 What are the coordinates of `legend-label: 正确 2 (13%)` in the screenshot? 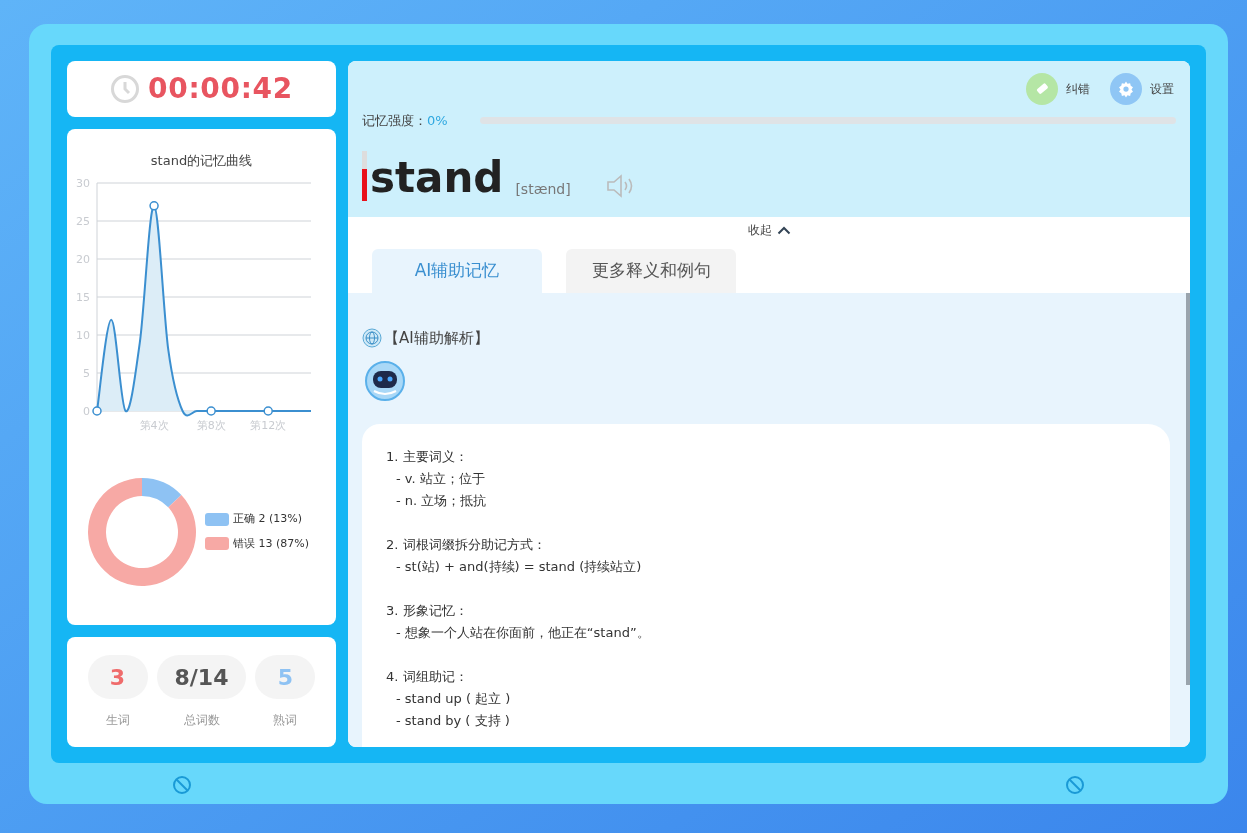 It's located at (268, 519).